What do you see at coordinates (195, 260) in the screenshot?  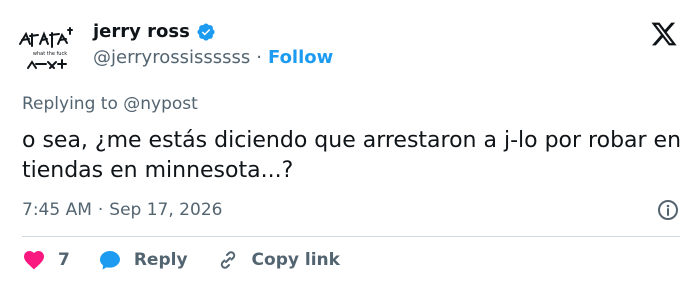 I see `action-bar: 7 Reply Copy link` at bounding box center [195, 260].